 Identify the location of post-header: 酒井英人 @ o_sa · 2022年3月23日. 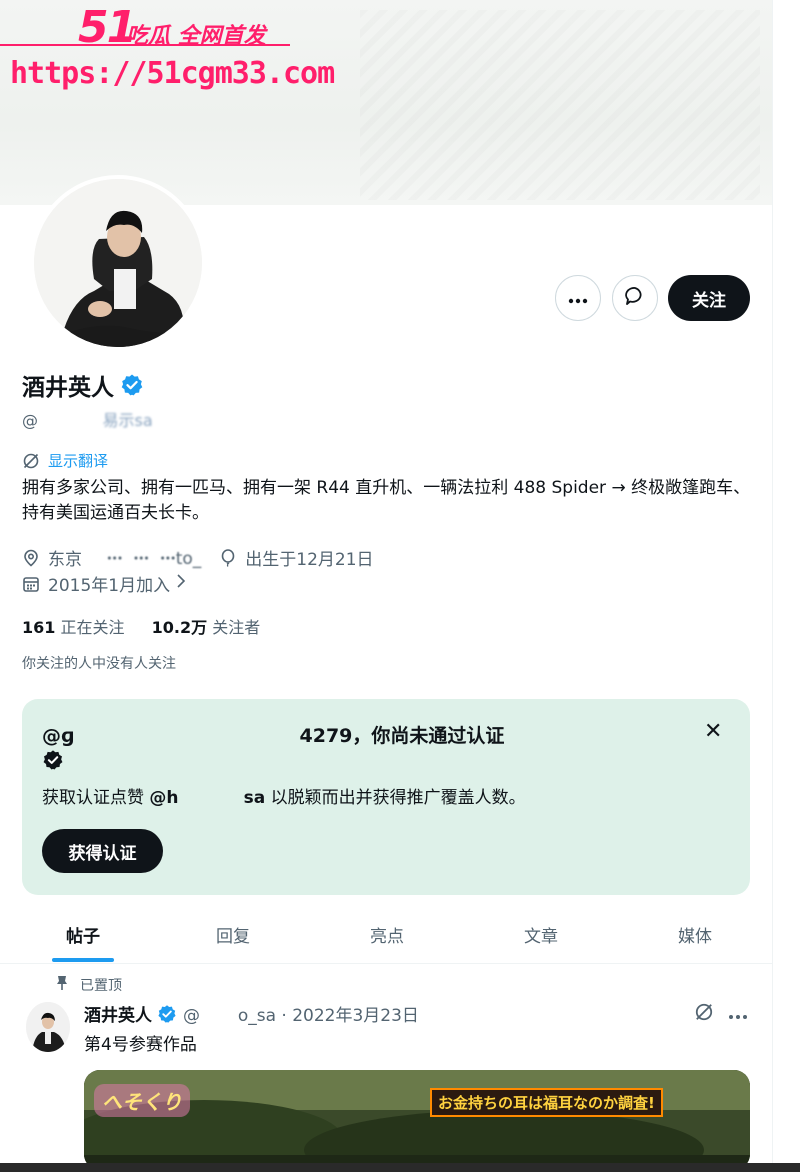
(251, 1013).